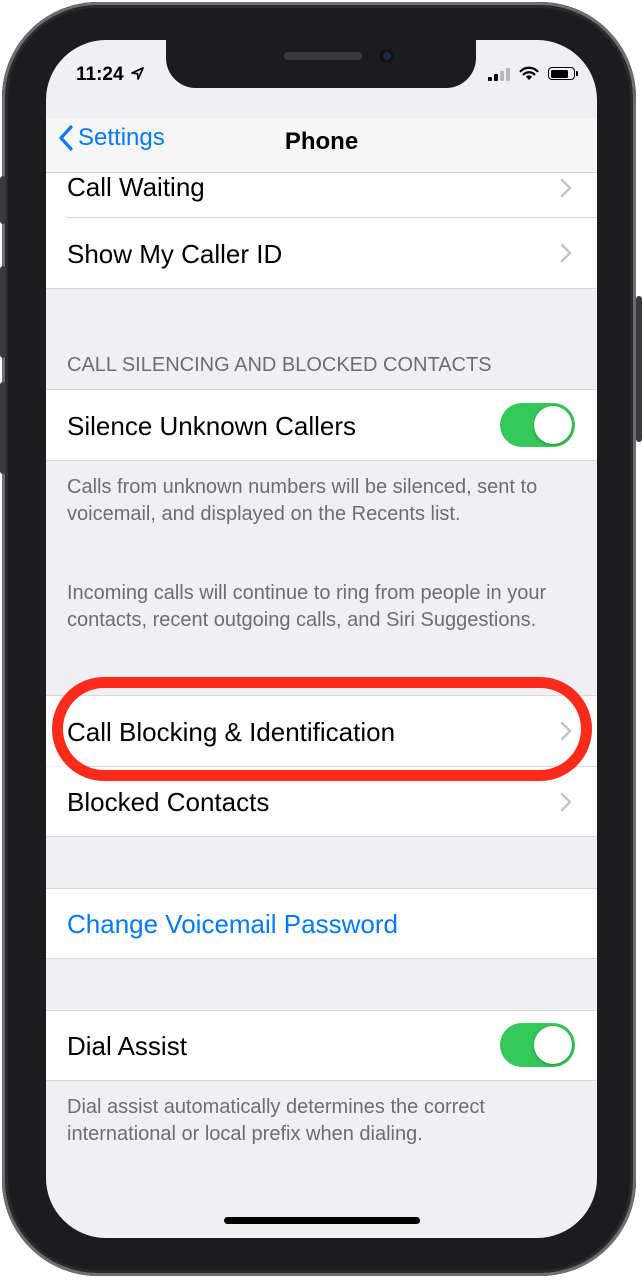 The width and height of the screenshot is (642, 1280). What do you see at coordinates (175, 254) in the screenshot?
I see `row-label: Show My Caller ID` at bounding box center [175, 254].